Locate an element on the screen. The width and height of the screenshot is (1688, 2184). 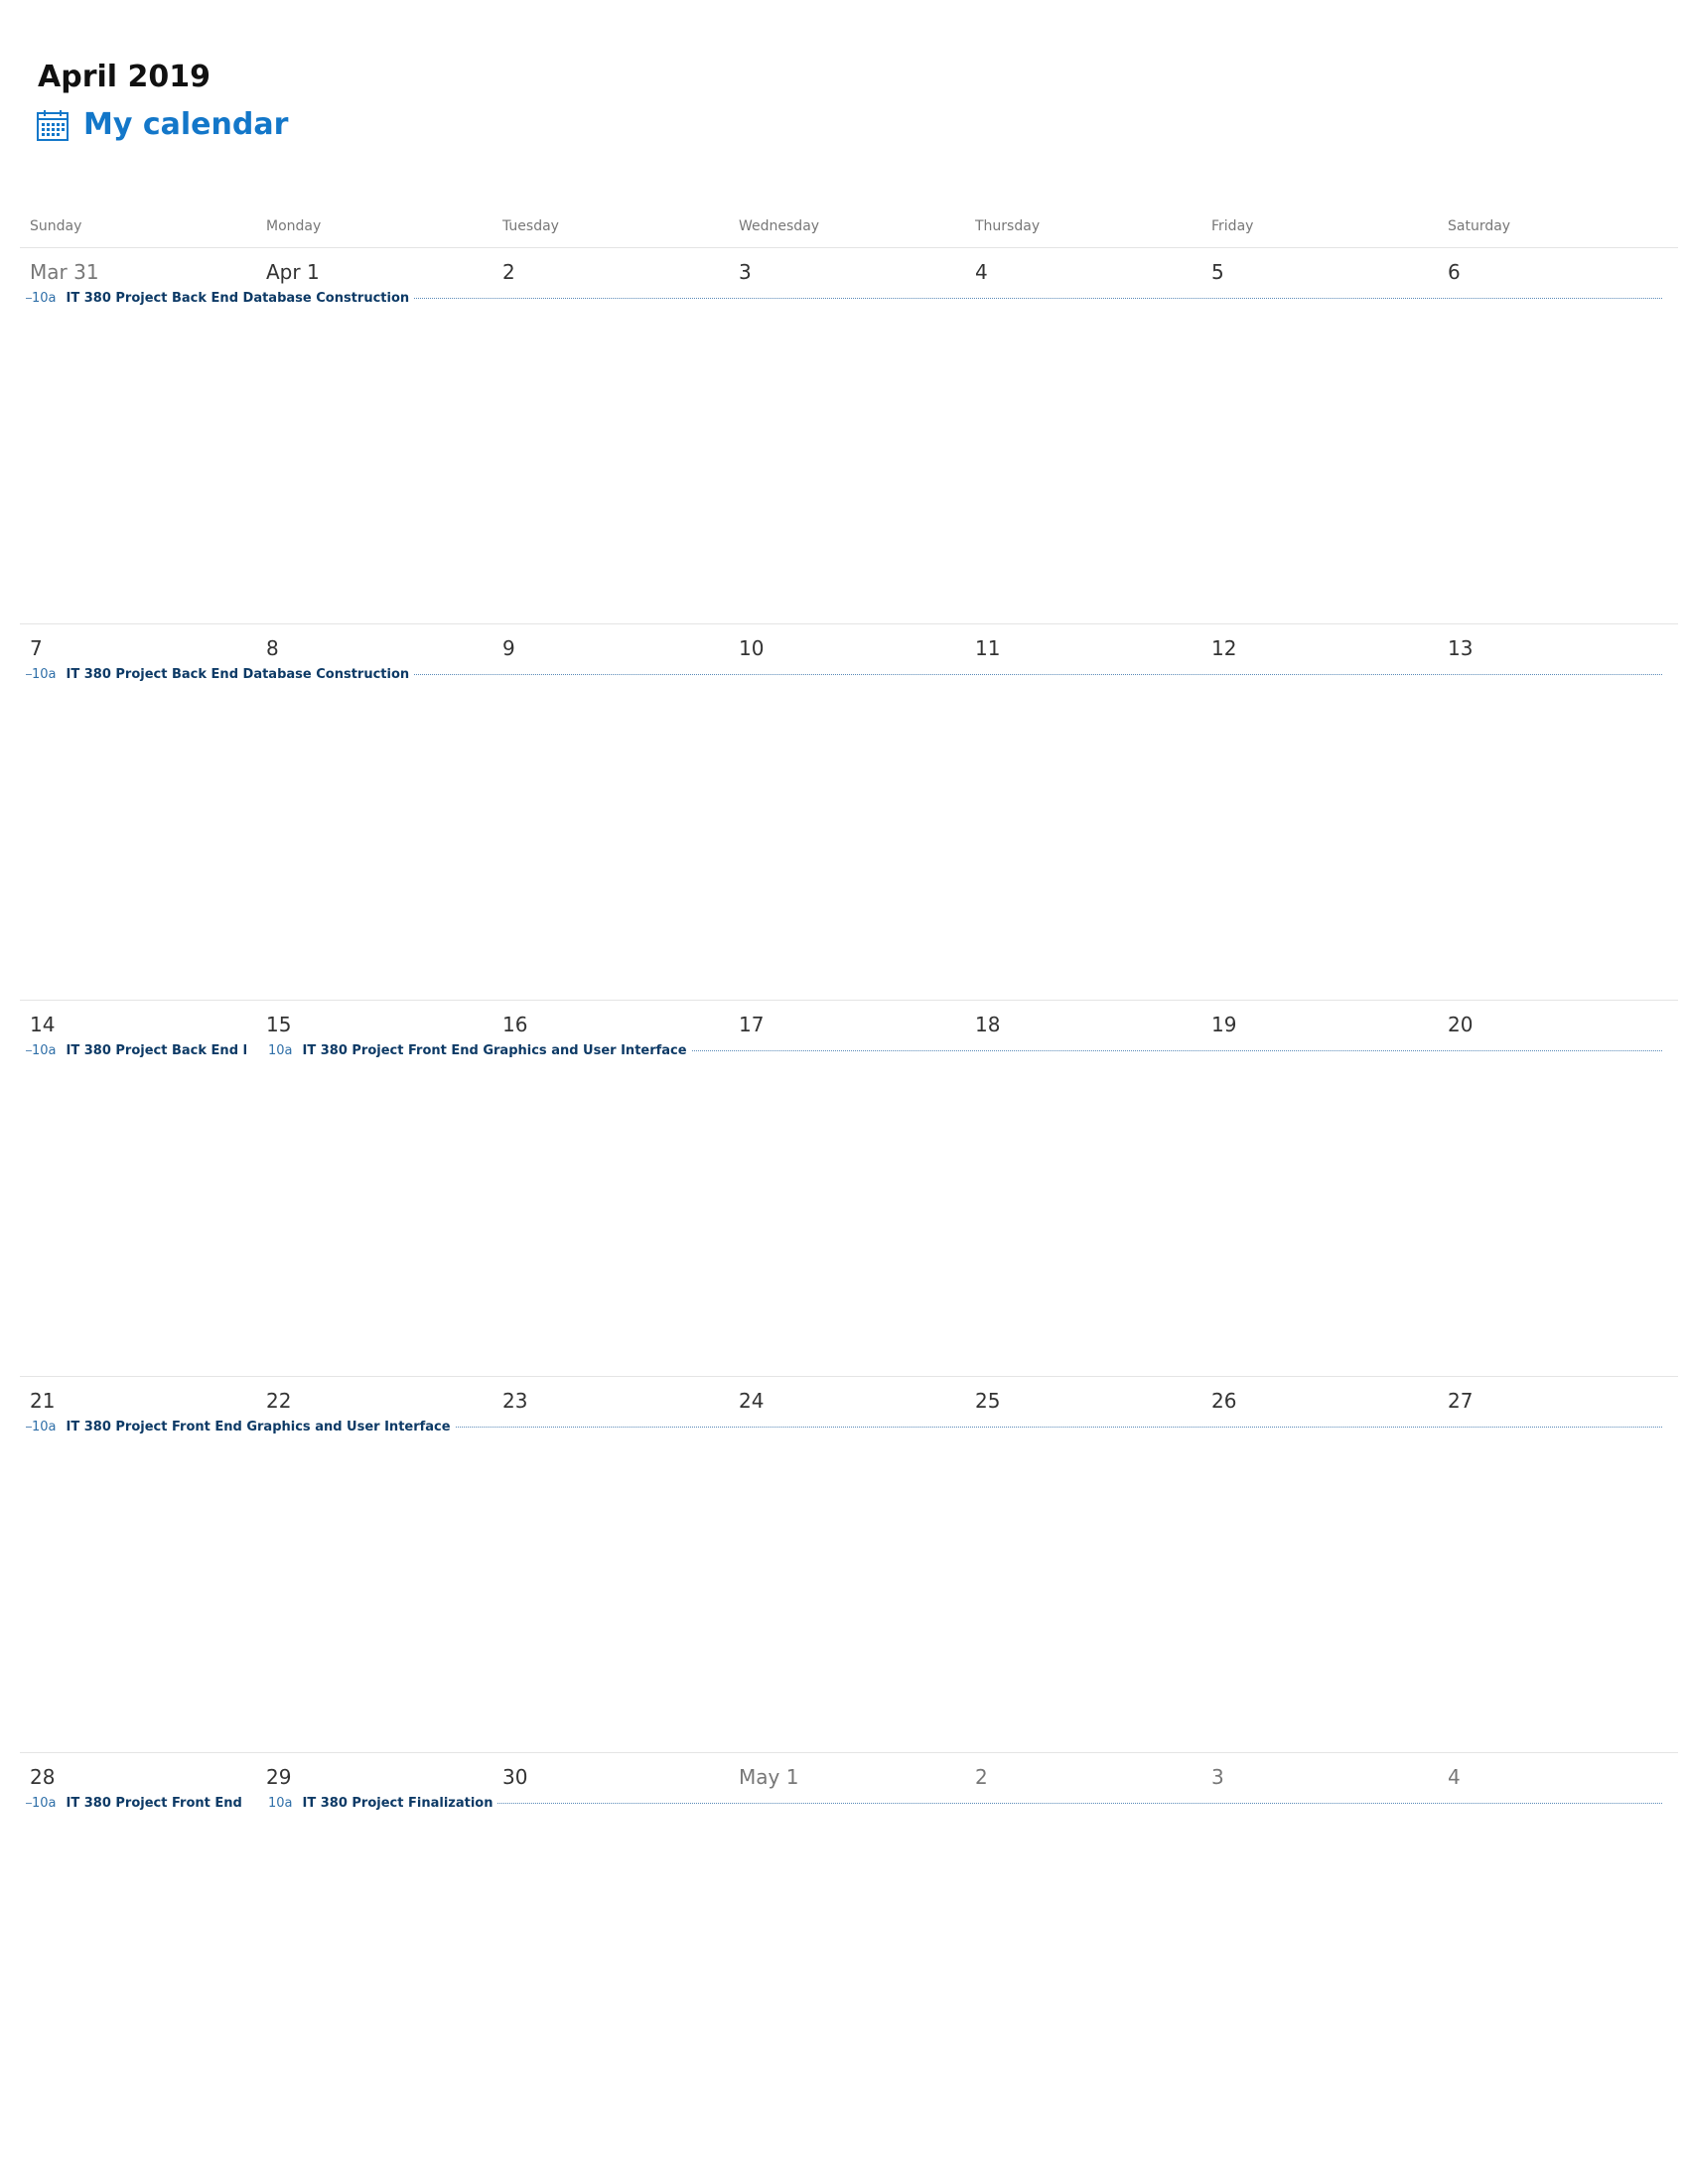
day-number: 27 is located at coordinates (1460, 1401).